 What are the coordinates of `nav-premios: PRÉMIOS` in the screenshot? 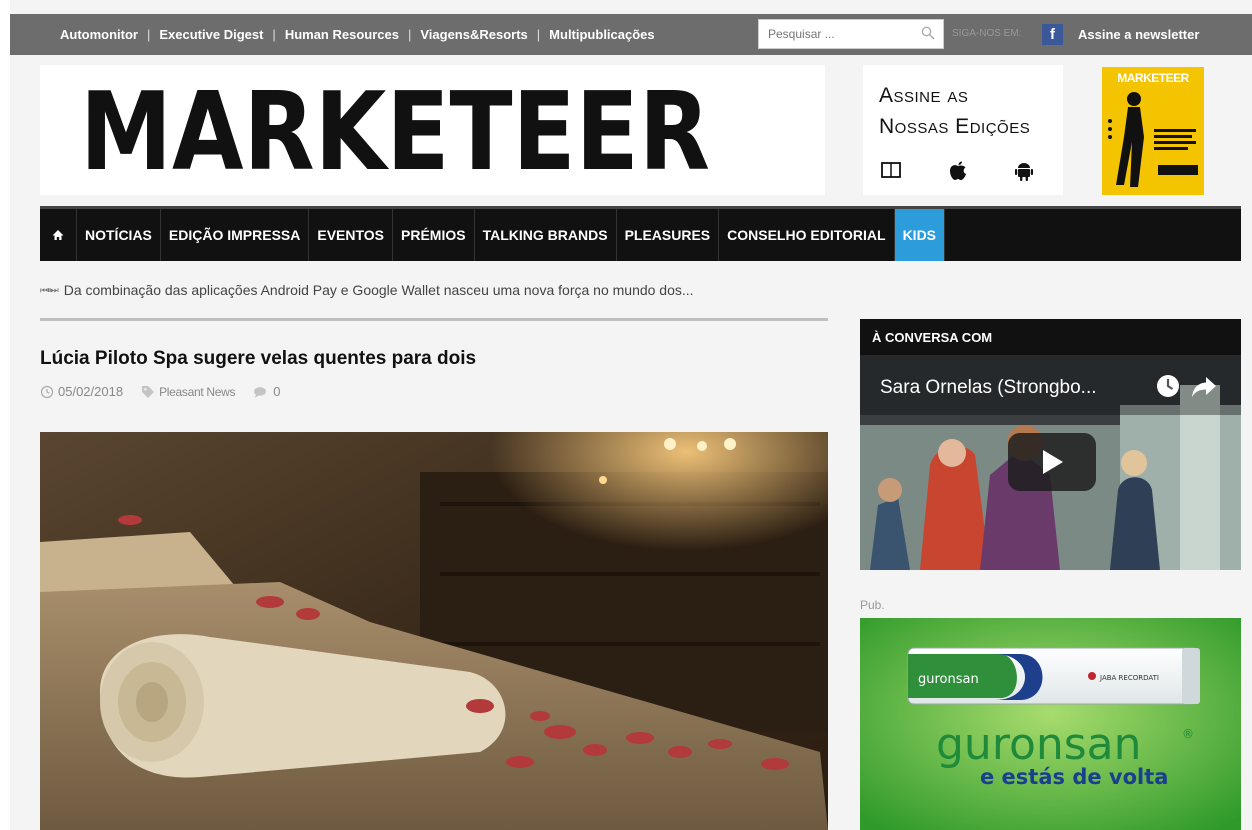 It's located at (434, 235).